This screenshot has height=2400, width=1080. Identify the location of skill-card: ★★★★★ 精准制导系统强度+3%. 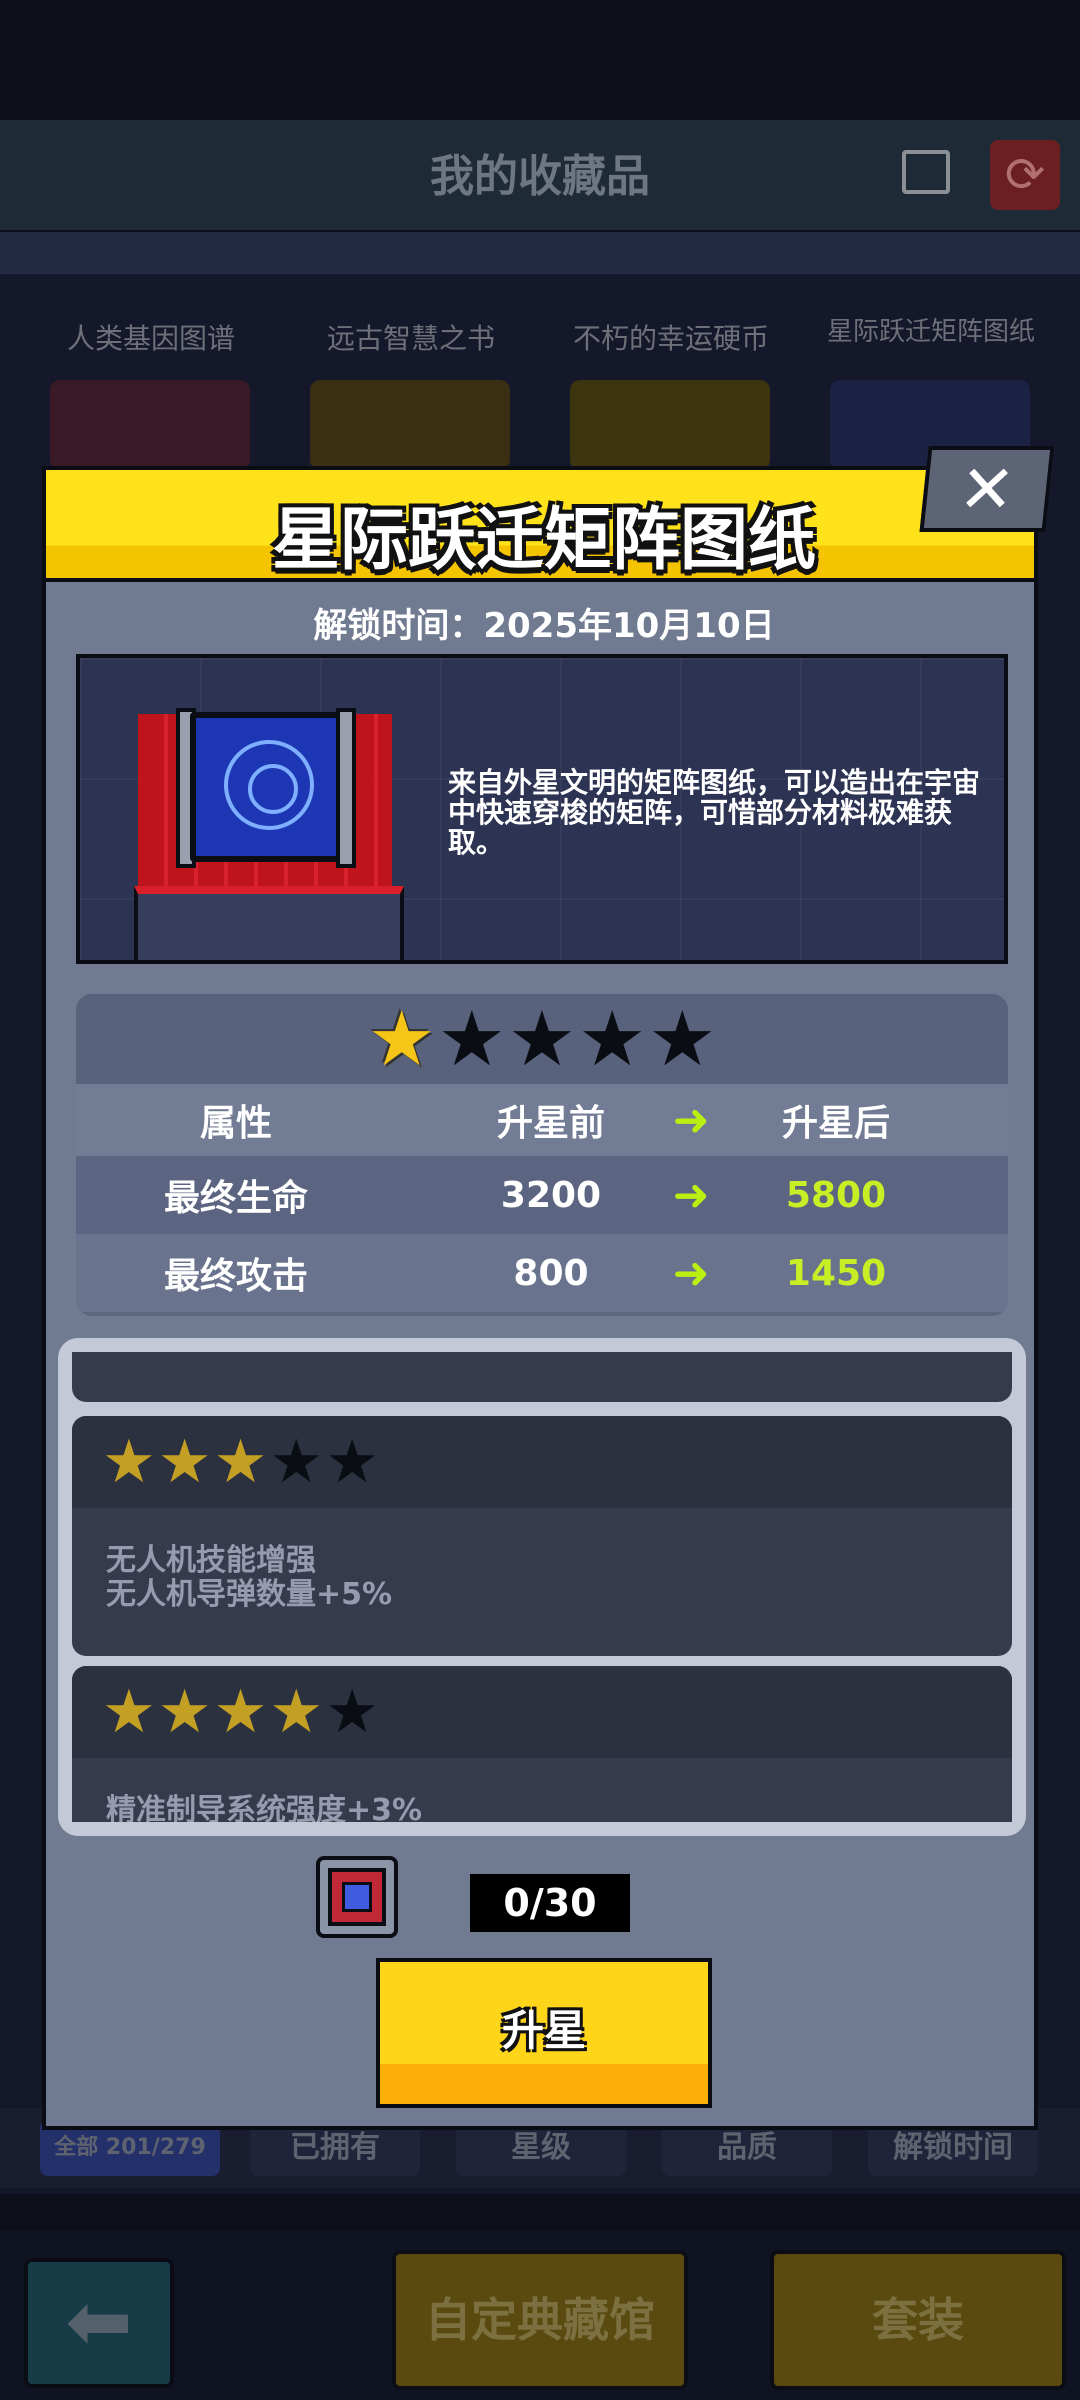
(542, 1744).